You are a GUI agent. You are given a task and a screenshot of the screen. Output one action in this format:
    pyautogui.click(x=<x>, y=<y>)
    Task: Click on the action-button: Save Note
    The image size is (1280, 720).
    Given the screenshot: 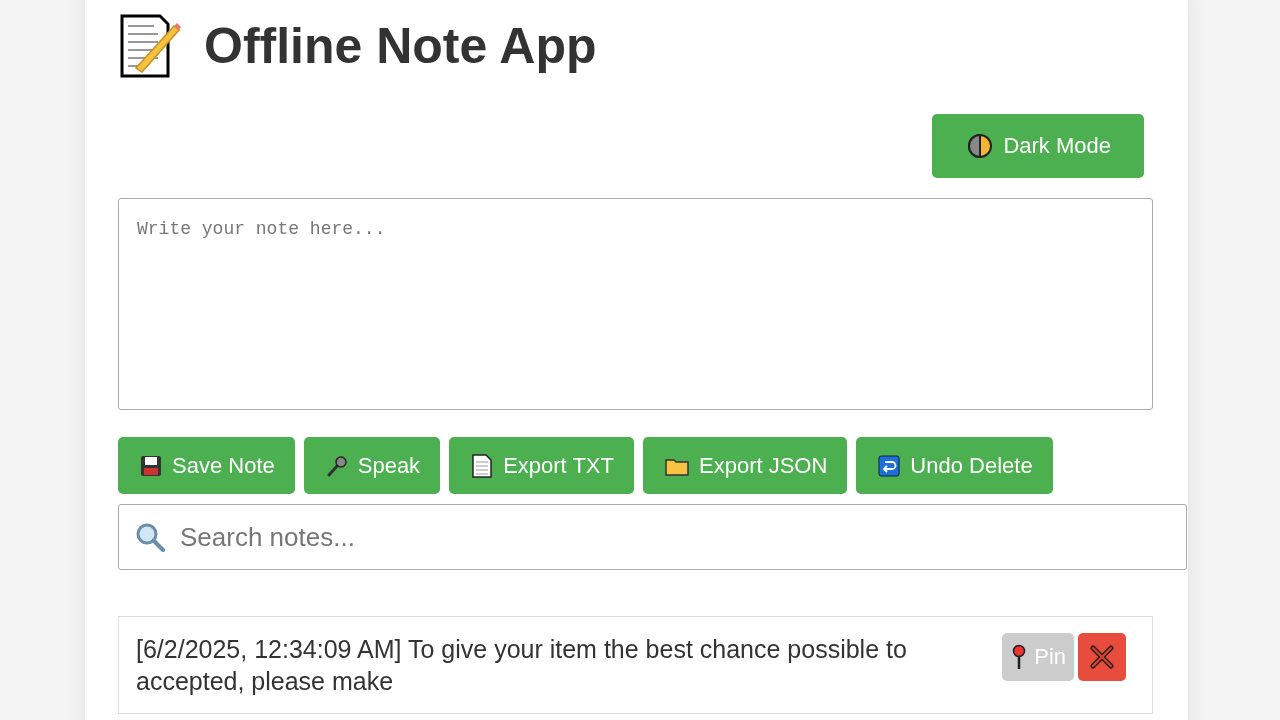 What is the action you would take?
    pyautogui.click(x=206, y=465)
    